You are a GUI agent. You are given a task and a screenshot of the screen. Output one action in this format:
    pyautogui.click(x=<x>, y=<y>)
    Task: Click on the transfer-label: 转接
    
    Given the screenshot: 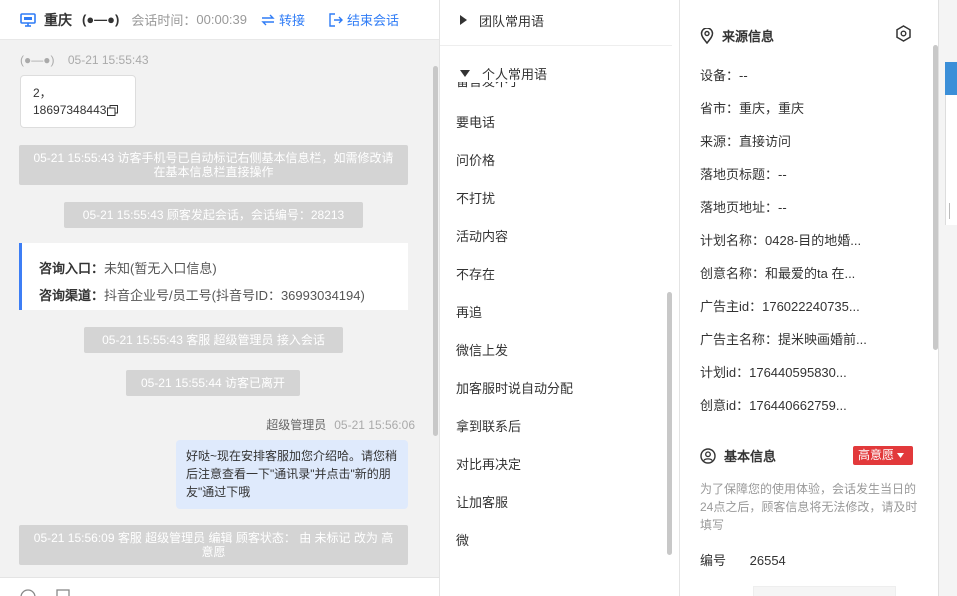 What is the action you would take?
    pyautogui.click(x=292, y=20)
    